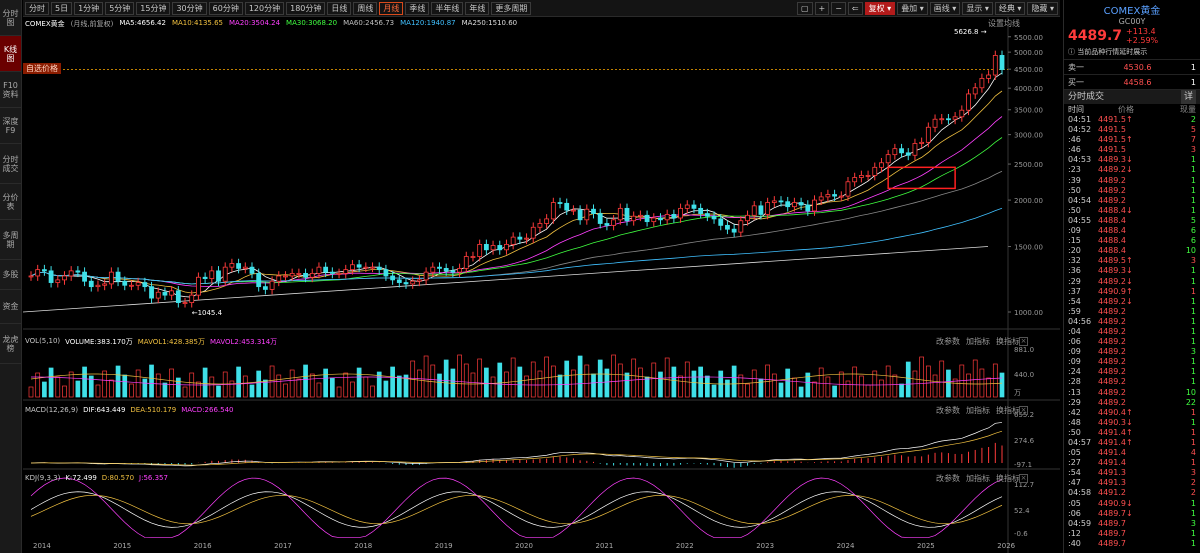 The width and height of the screenshot is (1200, 553). Describe the element at coordinates (1023, 478) in the screenshot. I see `kdj-close-icon: ×` at that location.